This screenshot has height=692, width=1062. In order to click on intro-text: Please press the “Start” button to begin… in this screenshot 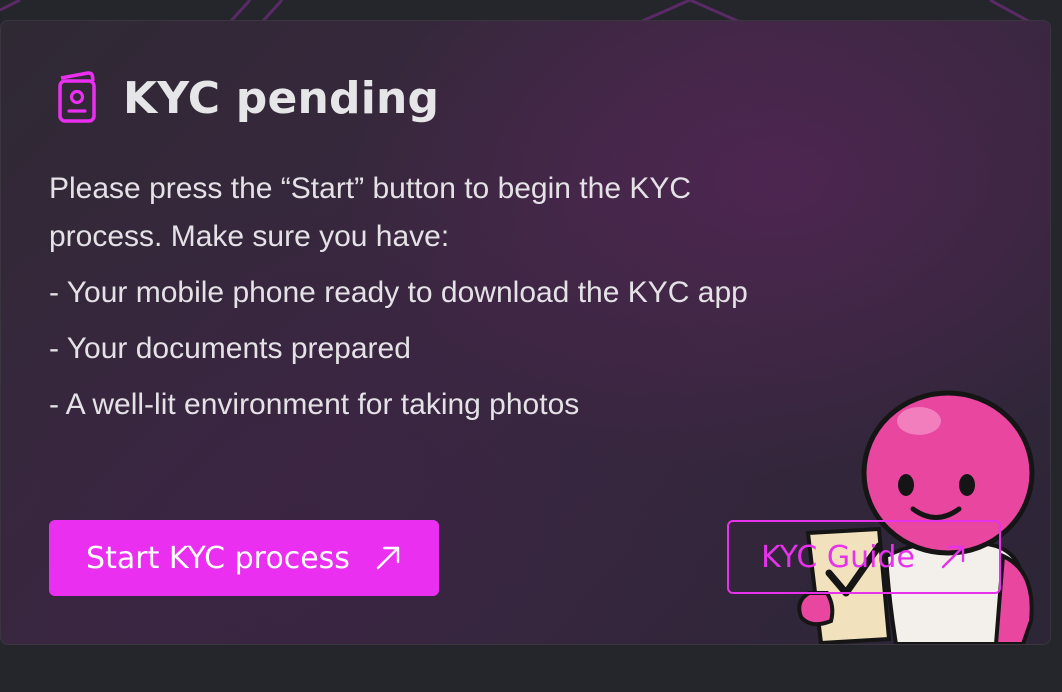, I will do `click(370, 212)`.